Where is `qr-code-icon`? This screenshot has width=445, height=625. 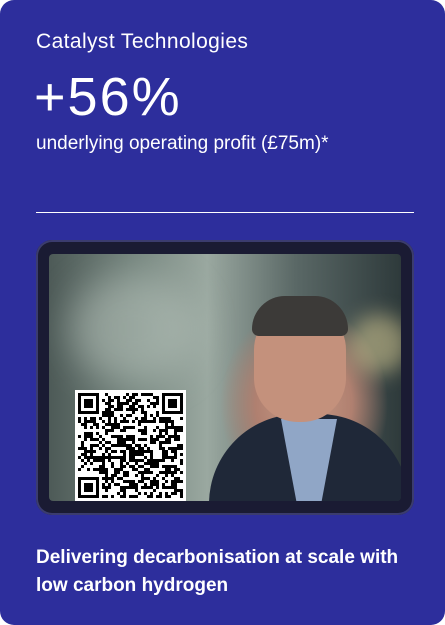 qr-code-icon is located at coordinates (130, 445).